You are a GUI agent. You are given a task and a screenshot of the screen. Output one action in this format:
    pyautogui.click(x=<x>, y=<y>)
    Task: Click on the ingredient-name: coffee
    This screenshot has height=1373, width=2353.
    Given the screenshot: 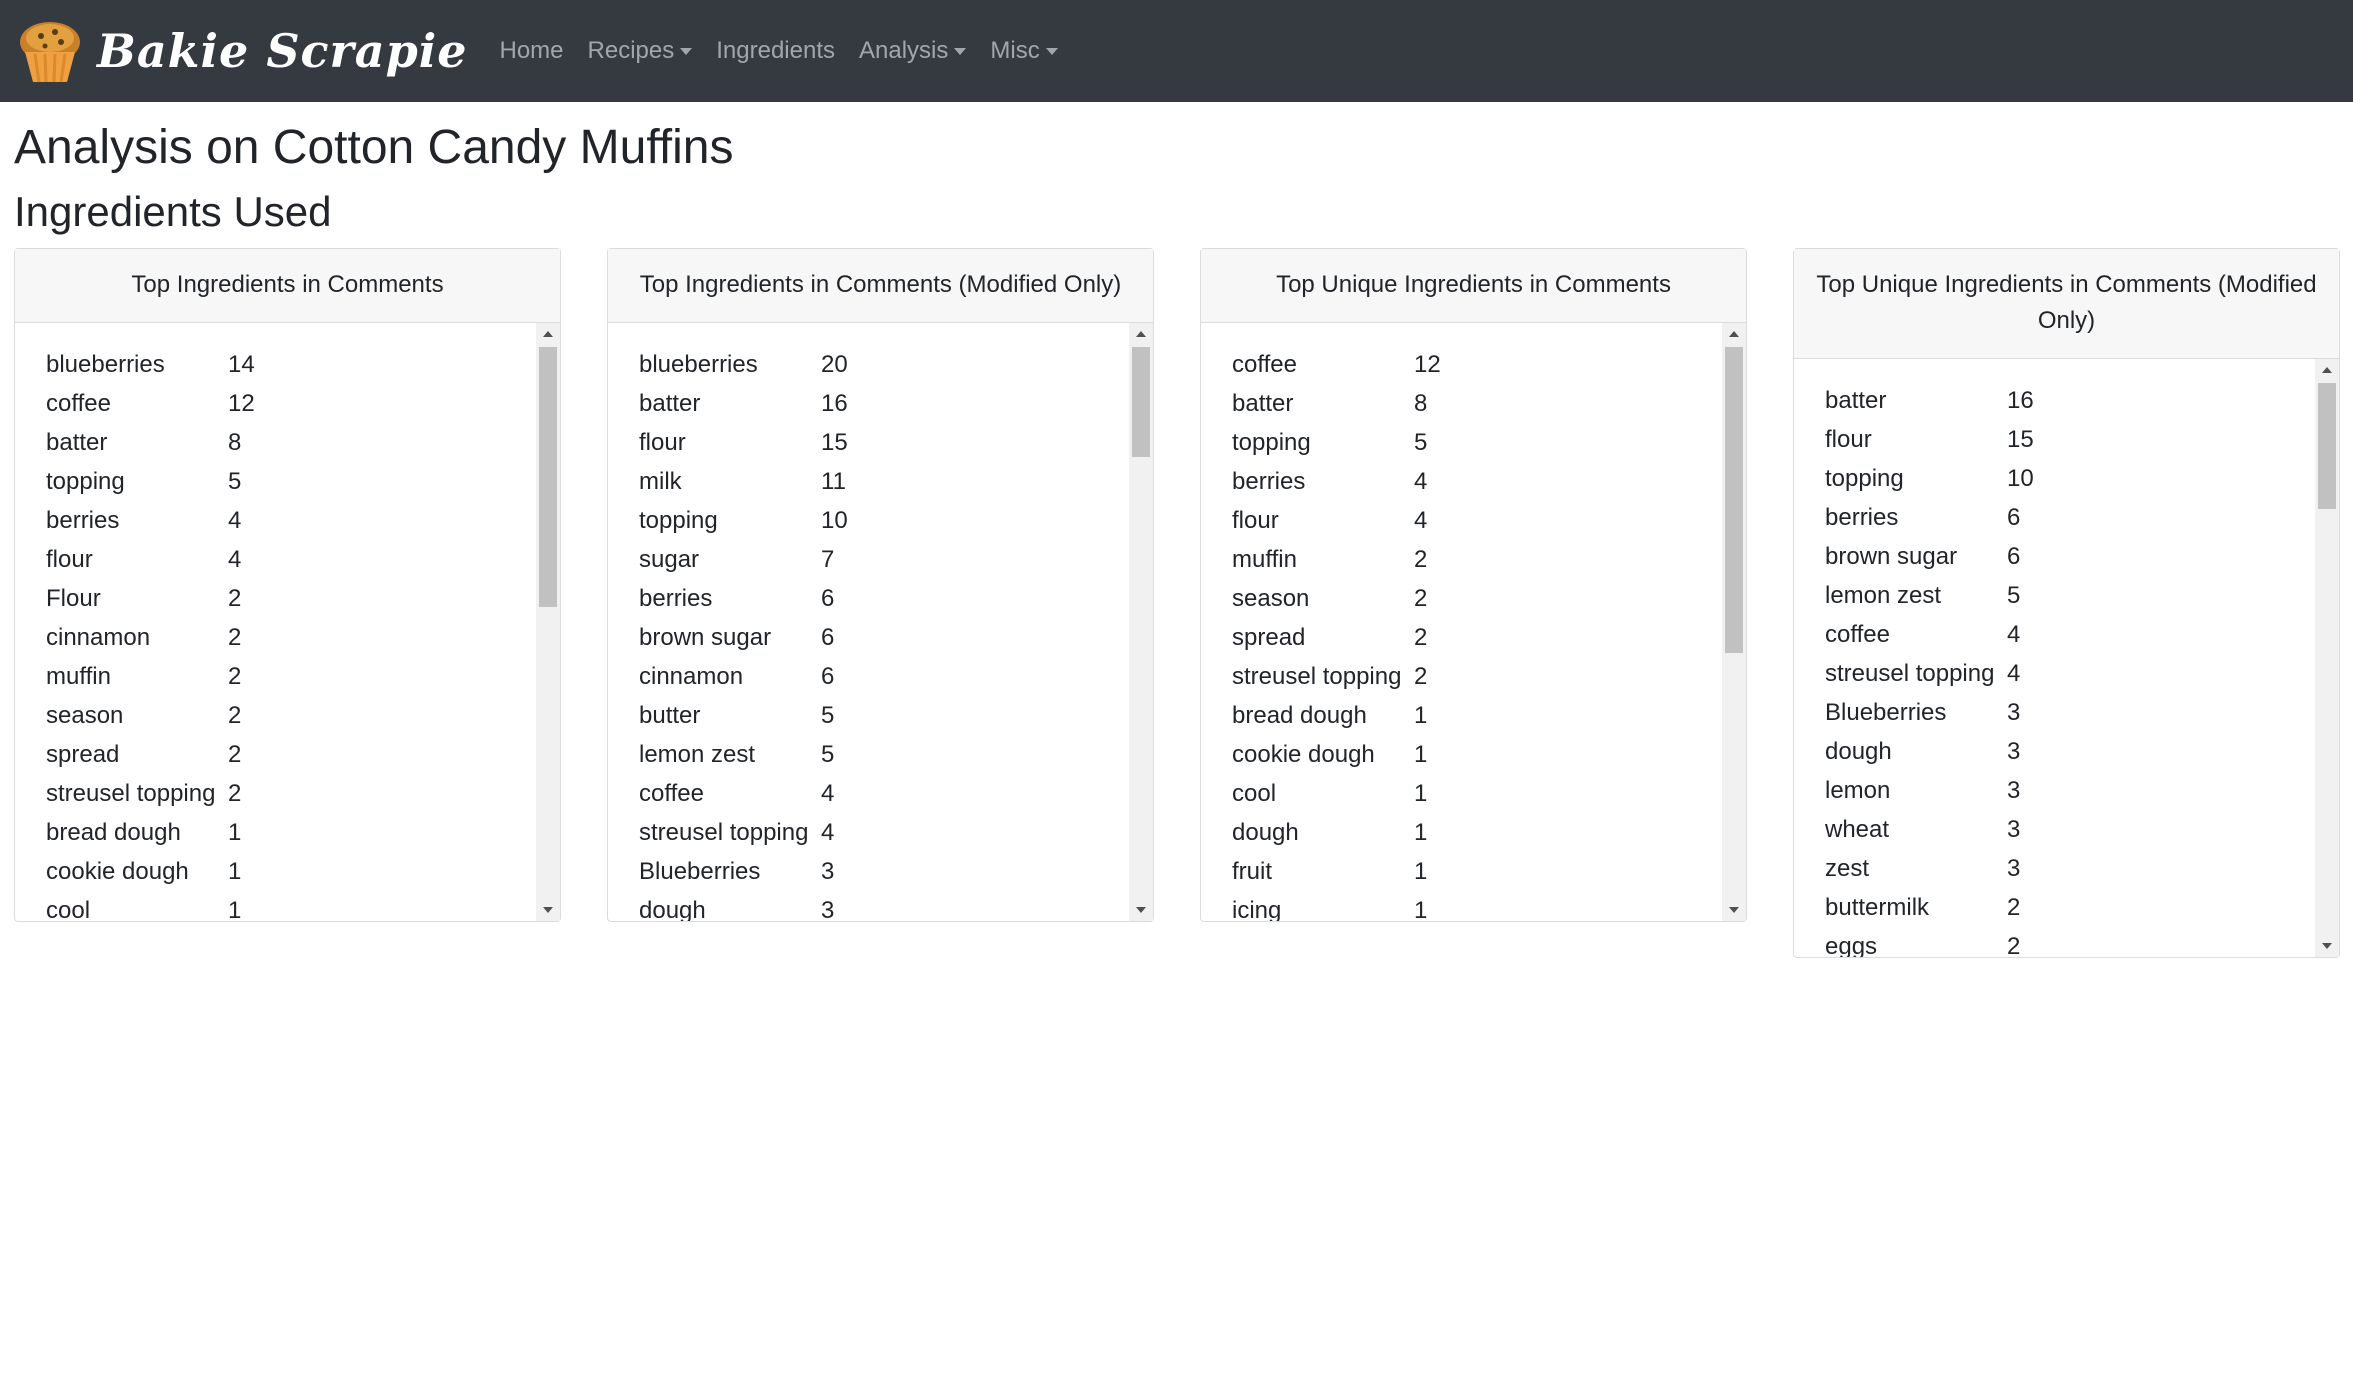 What is the action you would take?
    pyautogui.click(x=78, y=403)
    